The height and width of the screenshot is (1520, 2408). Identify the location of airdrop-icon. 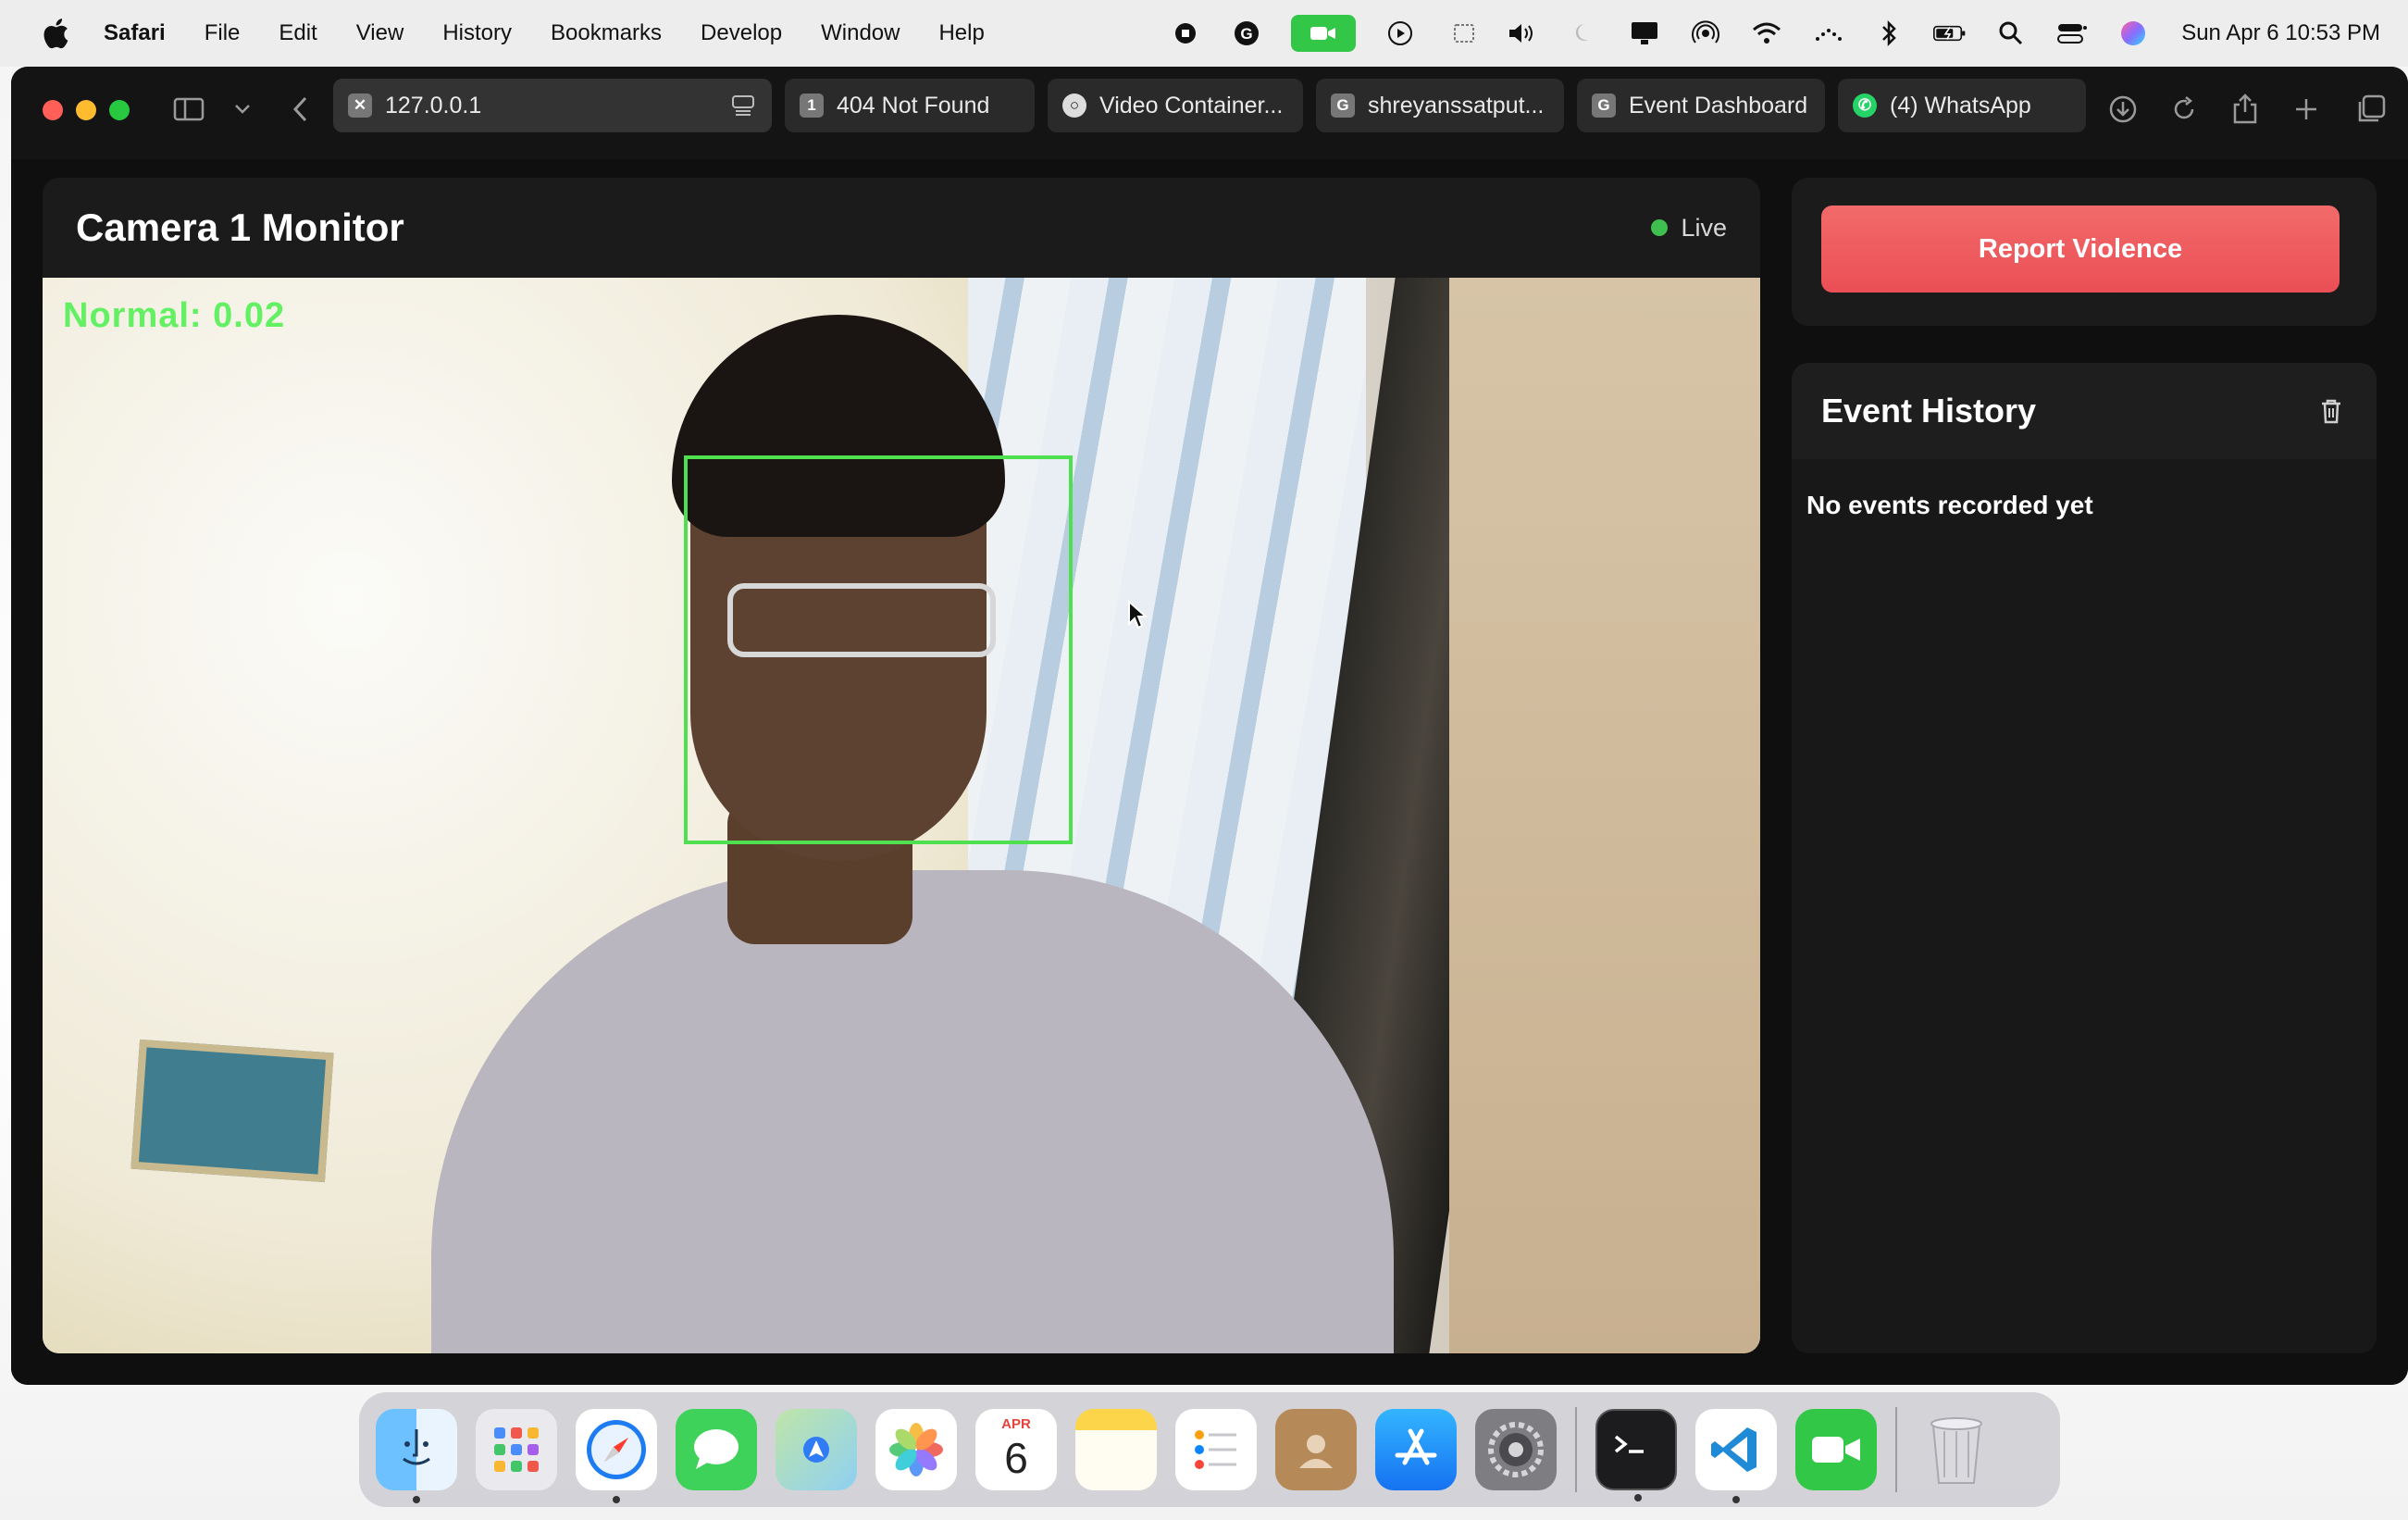
(1705, 33).